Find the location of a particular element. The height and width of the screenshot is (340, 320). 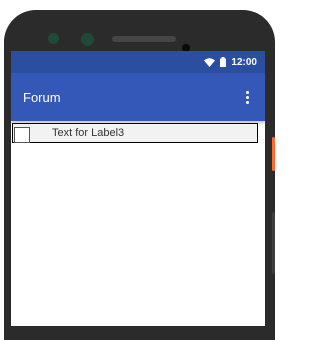

status-time: 12:00 is located at coordinates (244, 62).